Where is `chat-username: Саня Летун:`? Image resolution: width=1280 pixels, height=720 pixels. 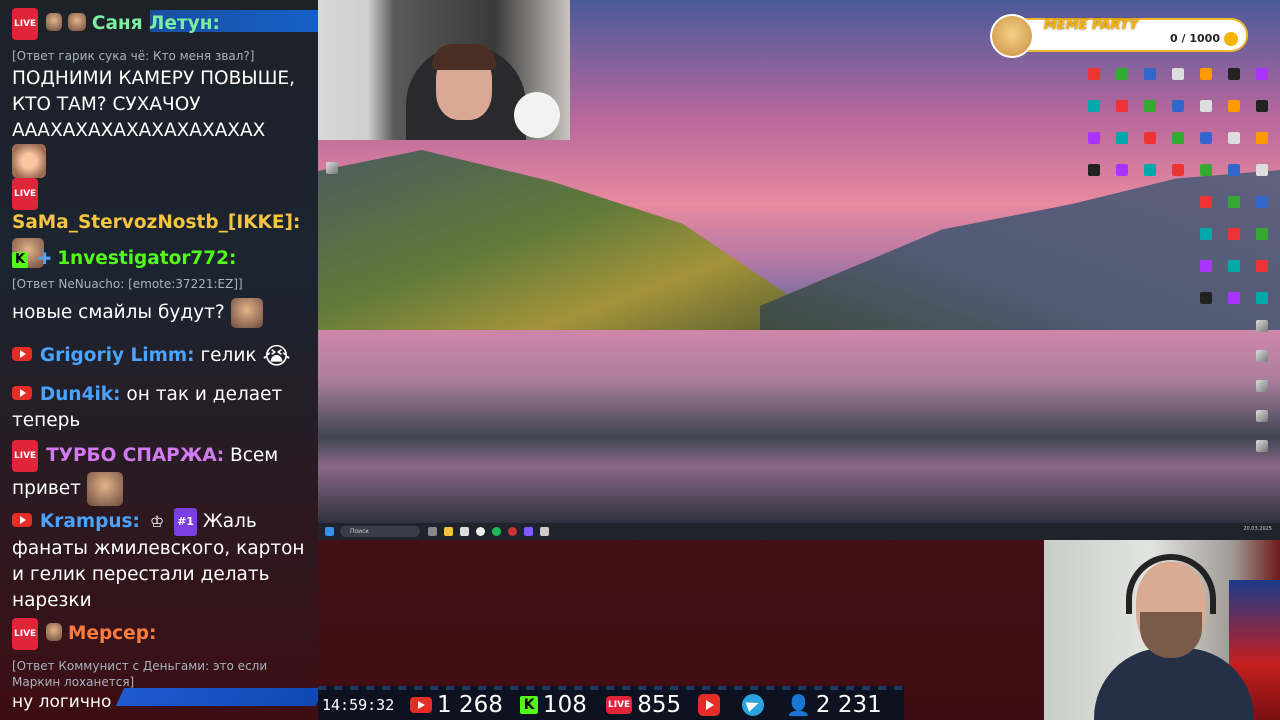
chat-username: Саня Летун: is located at coordinates (155, 23).